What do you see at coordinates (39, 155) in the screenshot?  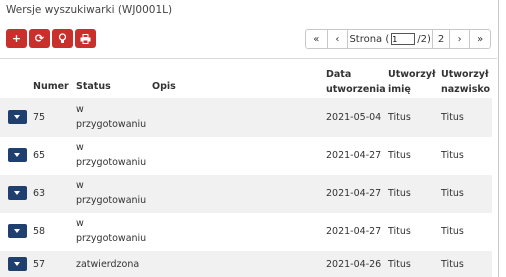 I see `cell-numer: 65` at bounding box center [39, 155].